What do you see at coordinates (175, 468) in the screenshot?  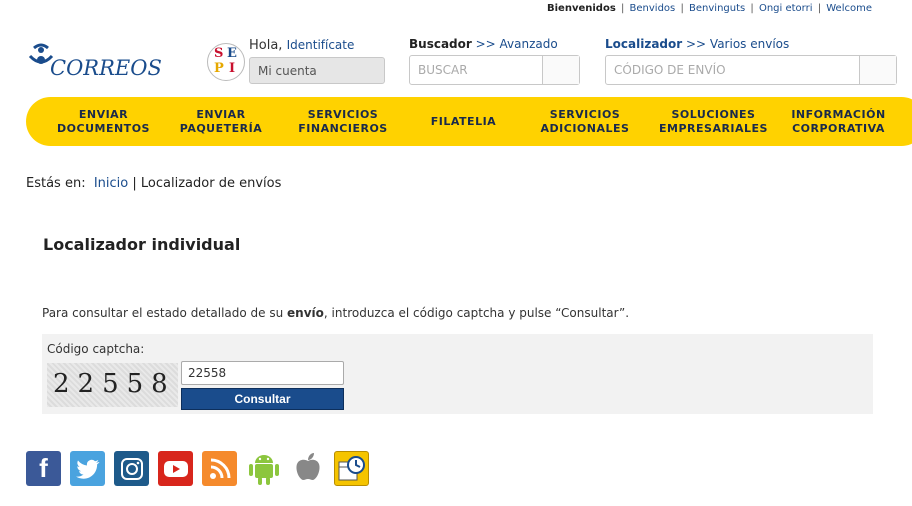 I see `youtube-icon` at bounding box center [175, 468].